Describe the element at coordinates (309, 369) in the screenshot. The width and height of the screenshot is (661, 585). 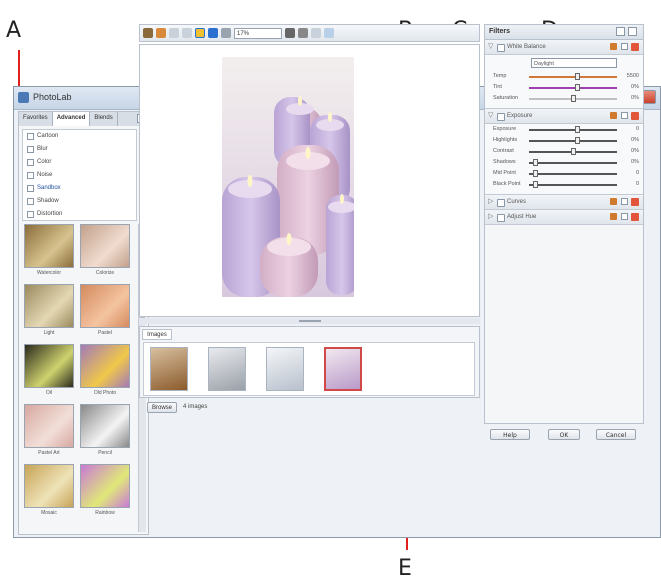
I see `image-strip` at that location.